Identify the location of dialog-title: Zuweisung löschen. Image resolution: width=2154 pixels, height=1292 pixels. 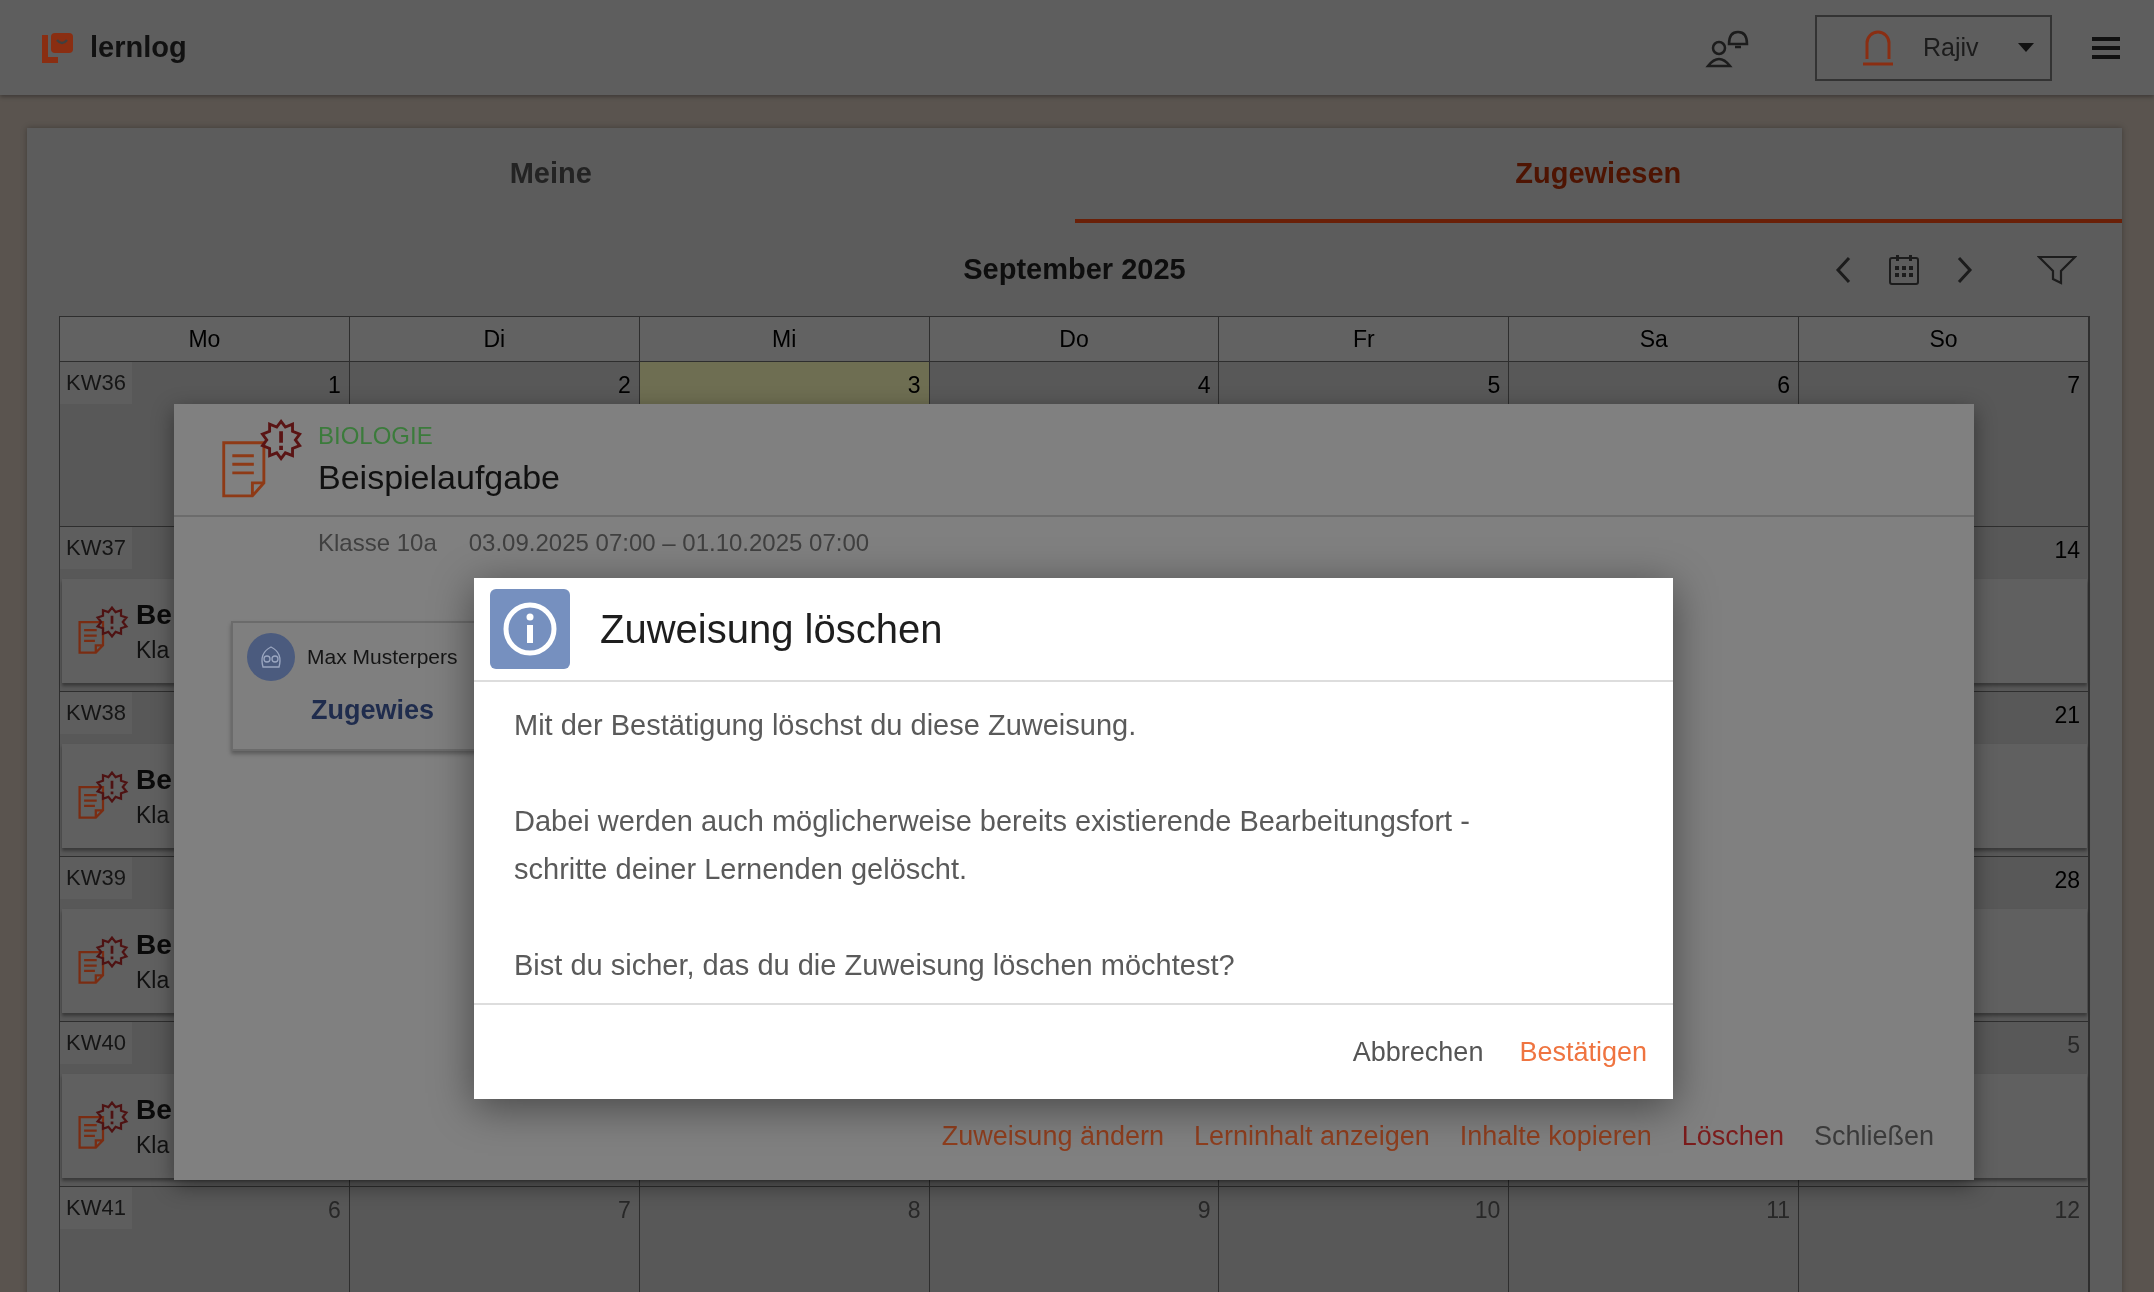
(771, 629).